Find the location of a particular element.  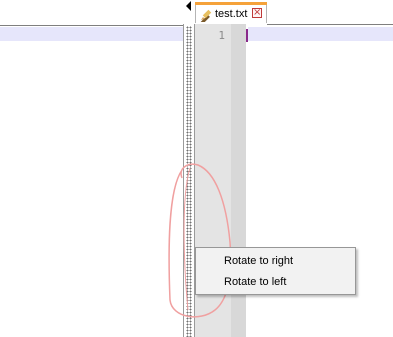

close-icon: × is located at coordinates (257, 13).